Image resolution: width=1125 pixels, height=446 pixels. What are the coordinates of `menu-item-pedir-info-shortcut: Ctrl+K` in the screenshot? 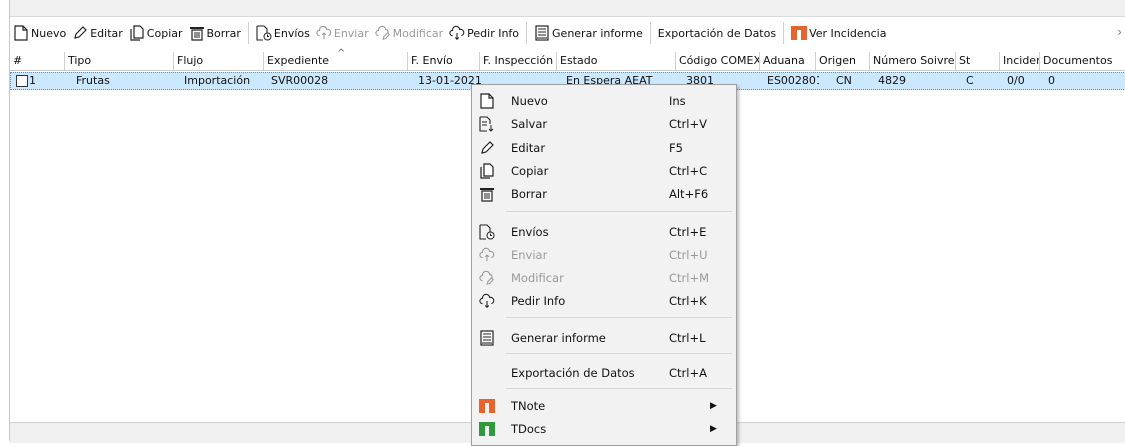 It's located at (688, 301).